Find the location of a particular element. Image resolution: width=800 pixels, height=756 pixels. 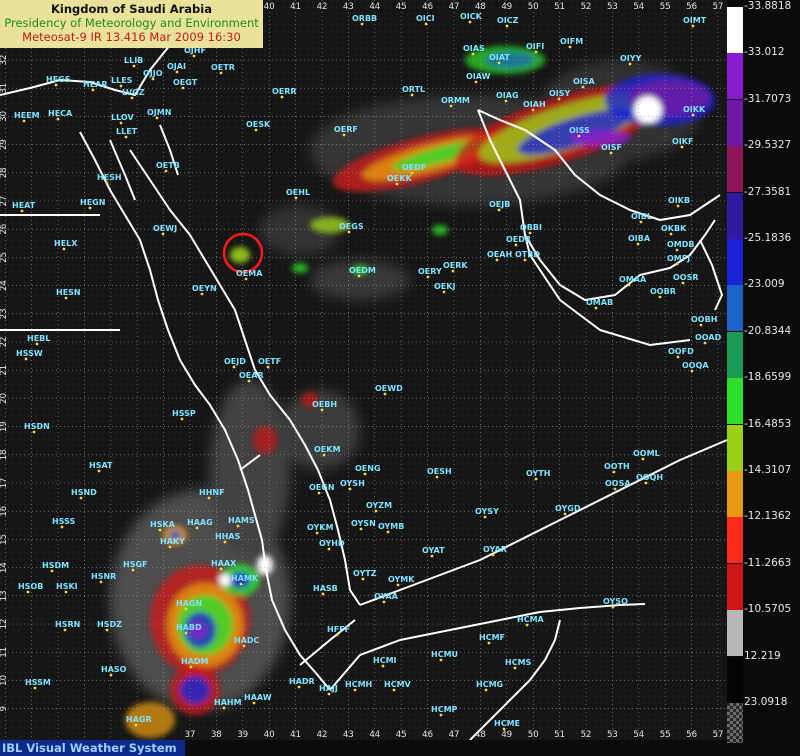

station-code: OEJD is located at coordinates (235, 361).